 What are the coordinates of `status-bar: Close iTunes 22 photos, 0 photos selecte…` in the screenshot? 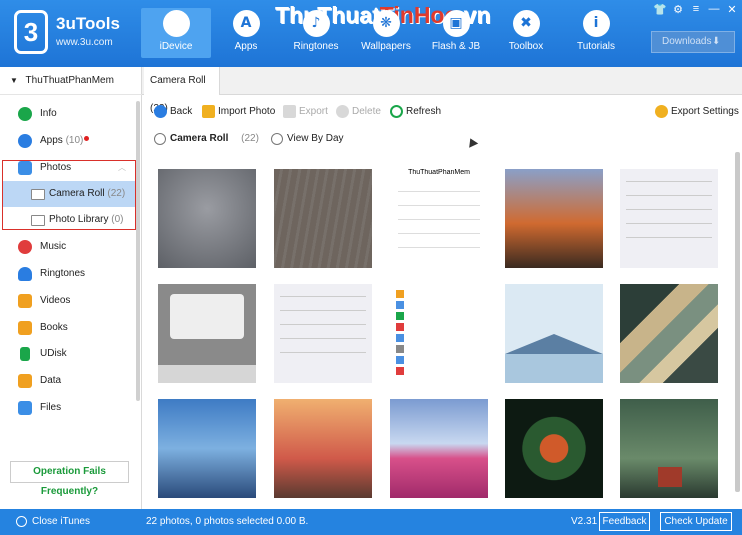 It's located at (371, 522).